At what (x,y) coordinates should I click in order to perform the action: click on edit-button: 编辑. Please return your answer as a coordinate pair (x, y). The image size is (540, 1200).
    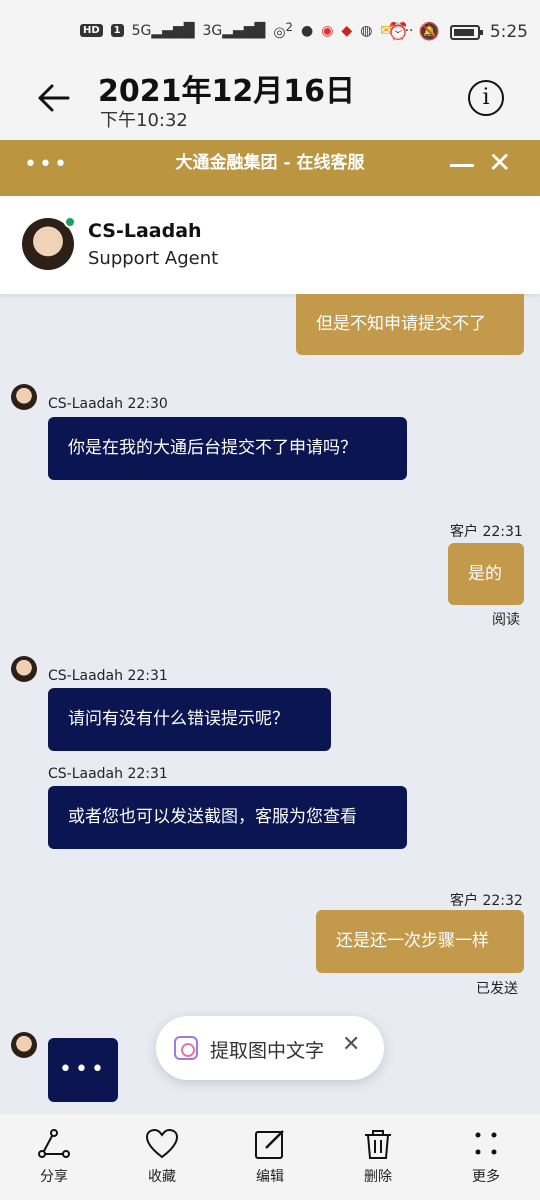
    Looking at the image, I should click on (270, 1157).